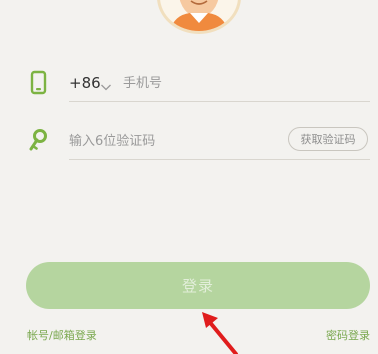  I want to click on account-email-login-link: 帐号/邮箱登录, so click(62, 335).